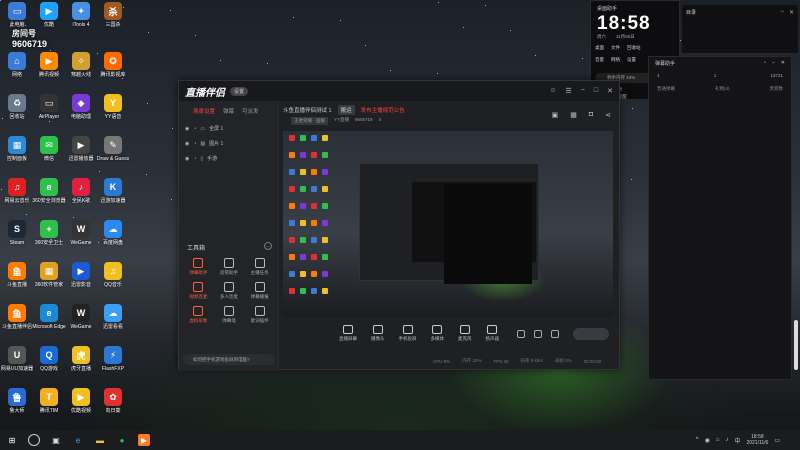 The height and width of the screenshot is (450, 800). I want to click on desktop-icon: ✧ 穿越火线, so click(81, 70).